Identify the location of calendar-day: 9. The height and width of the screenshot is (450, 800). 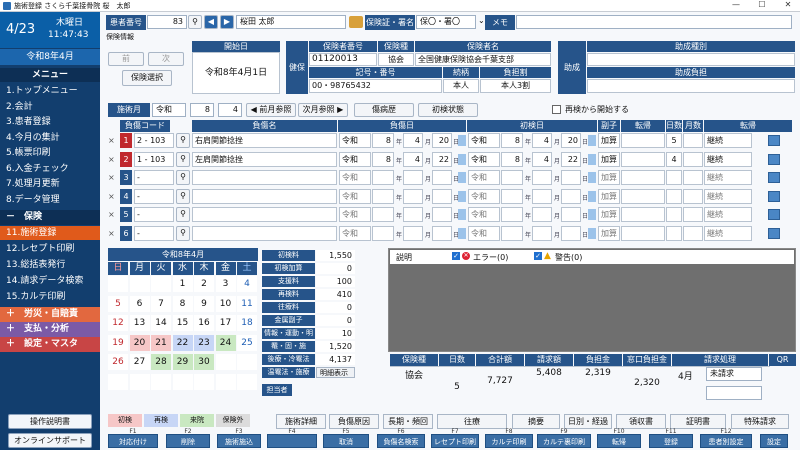
(204, 303).